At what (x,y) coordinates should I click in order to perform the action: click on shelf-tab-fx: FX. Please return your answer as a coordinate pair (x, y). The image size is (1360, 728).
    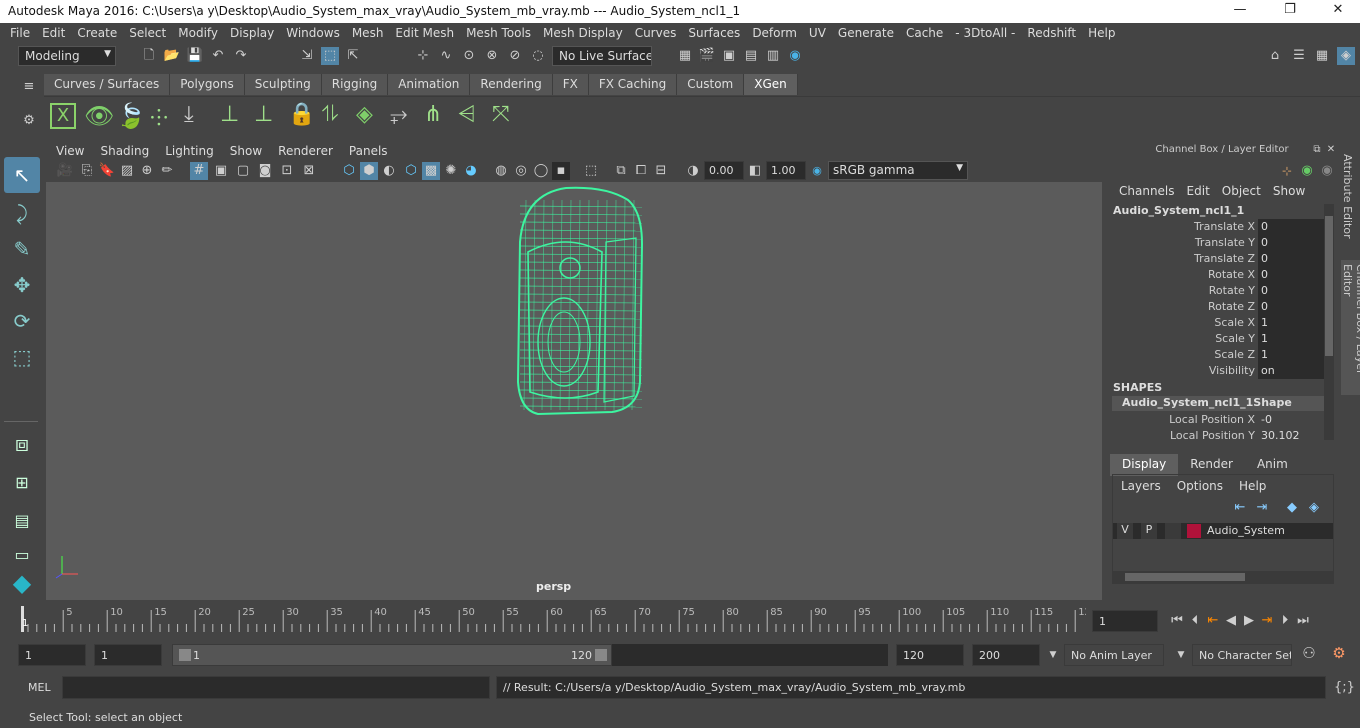
    Looking at the image, I should click on (570, 84).